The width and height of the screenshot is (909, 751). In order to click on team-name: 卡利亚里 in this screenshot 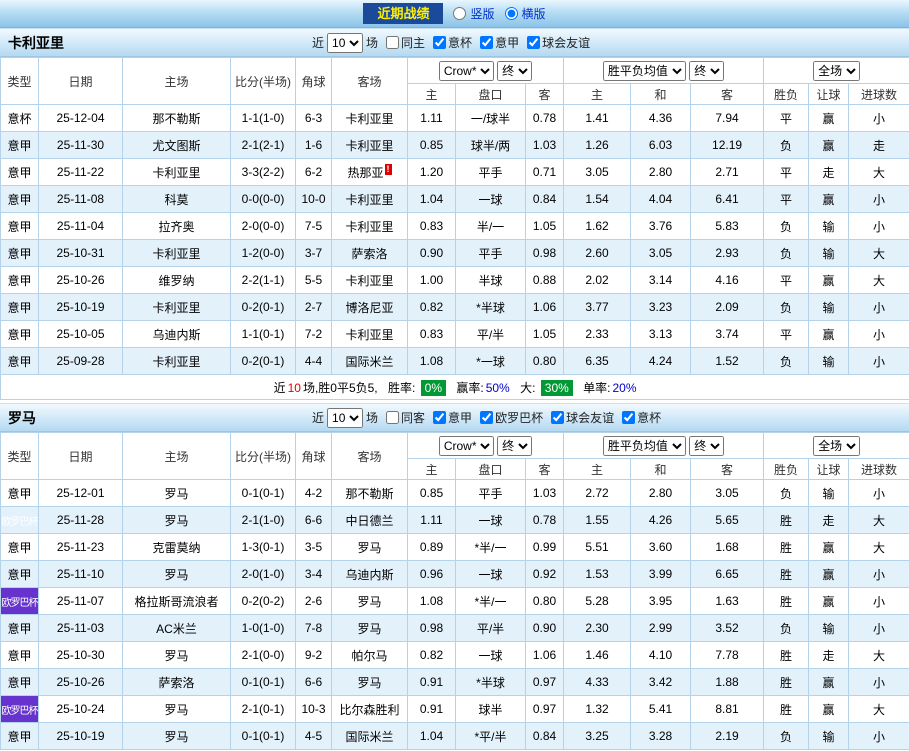, I will do `click(36, 42)`.